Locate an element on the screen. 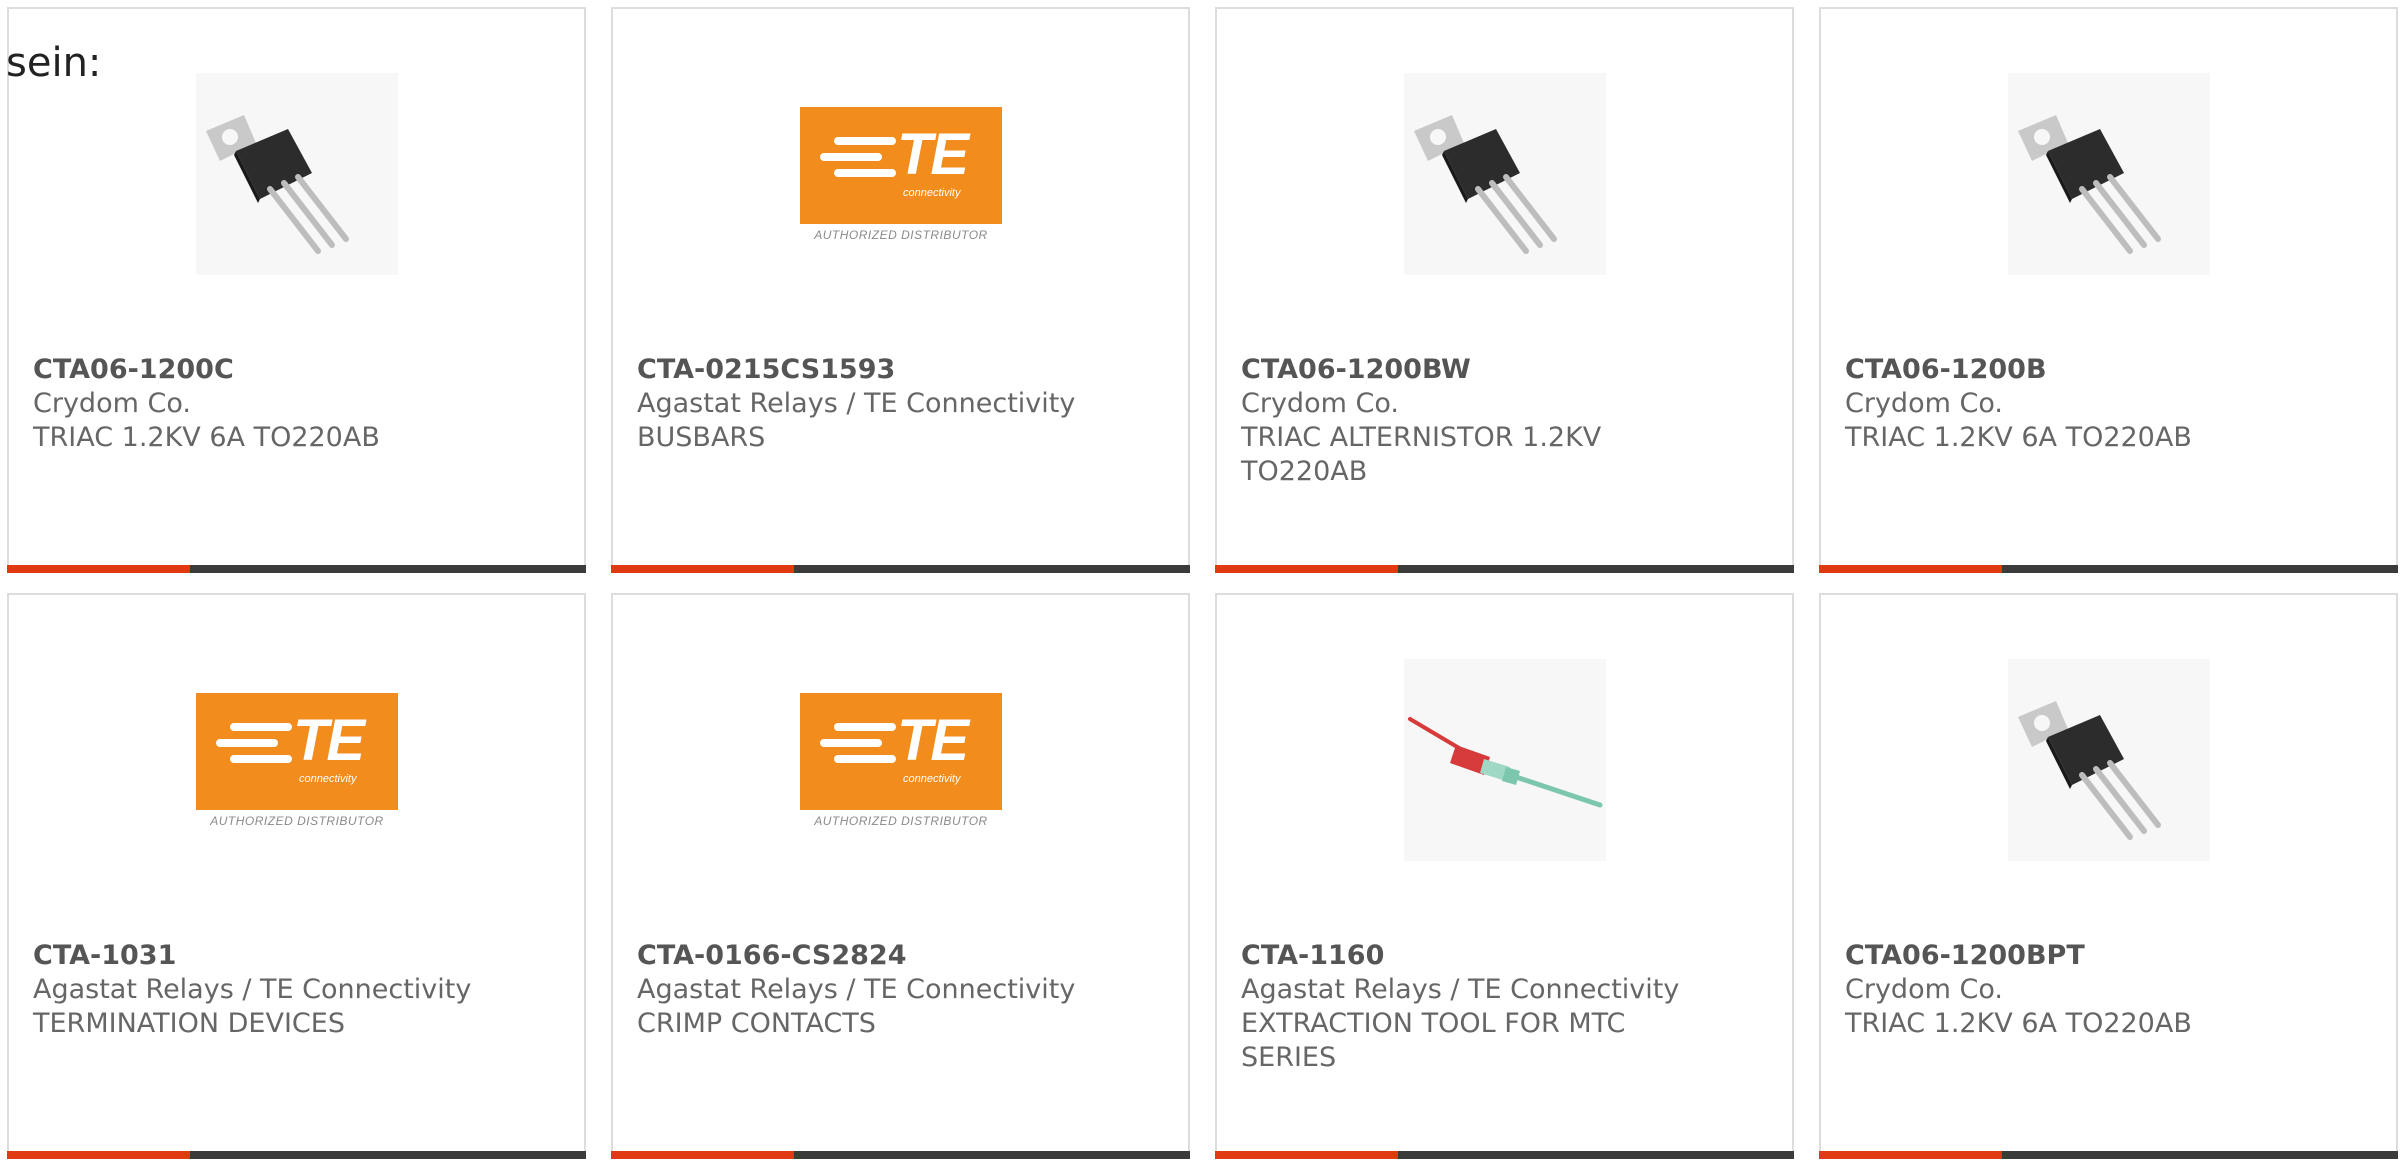  description: TERMINATION DEVICES is located at coordinates (189, 1023).